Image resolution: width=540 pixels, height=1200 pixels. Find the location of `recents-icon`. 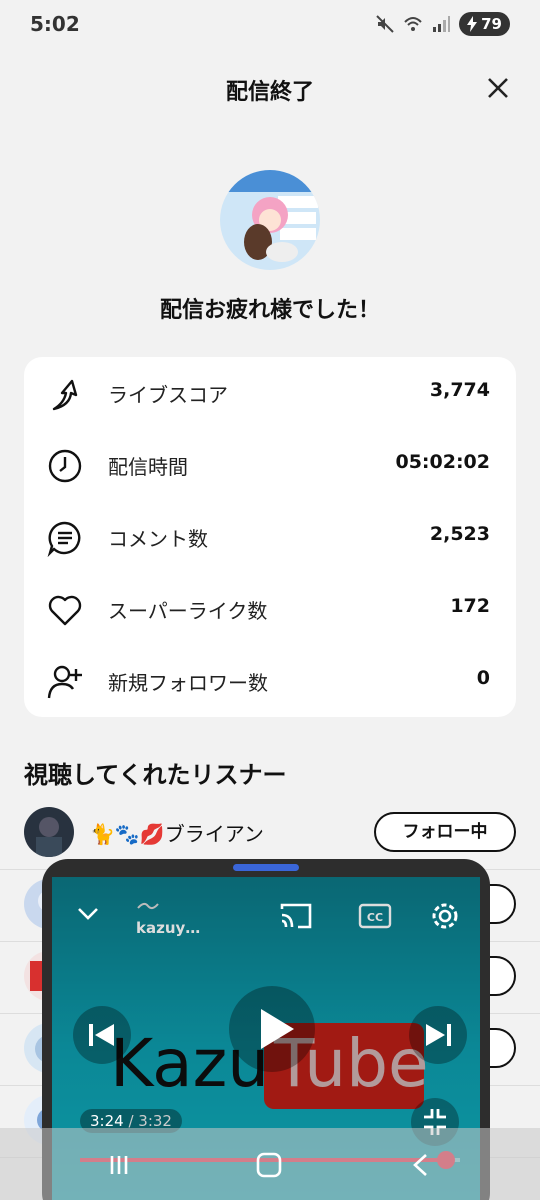

recents-icon is located at coordinates (119, 1165).